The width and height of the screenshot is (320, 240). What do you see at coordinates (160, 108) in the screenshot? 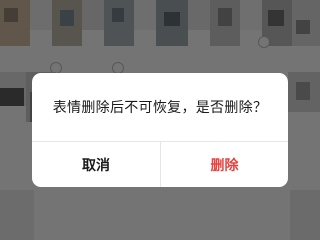
I see `dialog-message: 表情删除后不可恢复，是否删除？` at bounding box center [160, 108].